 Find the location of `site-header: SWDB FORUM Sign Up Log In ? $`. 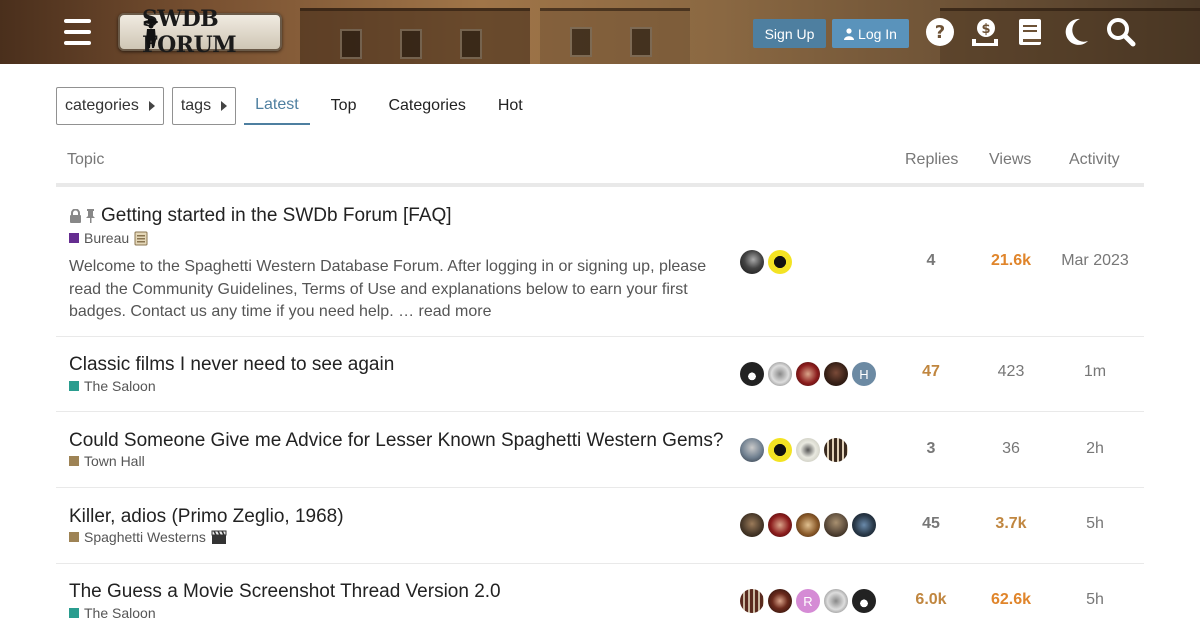

site-header: SWDB FORUM Sign Up Log In ? $ is located at coordinates (600, 32).